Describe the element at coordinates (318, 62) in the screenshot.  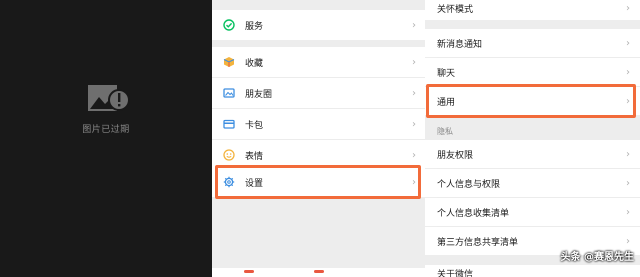
I see `menu-item-favorites: 收藏 ›` at that location.